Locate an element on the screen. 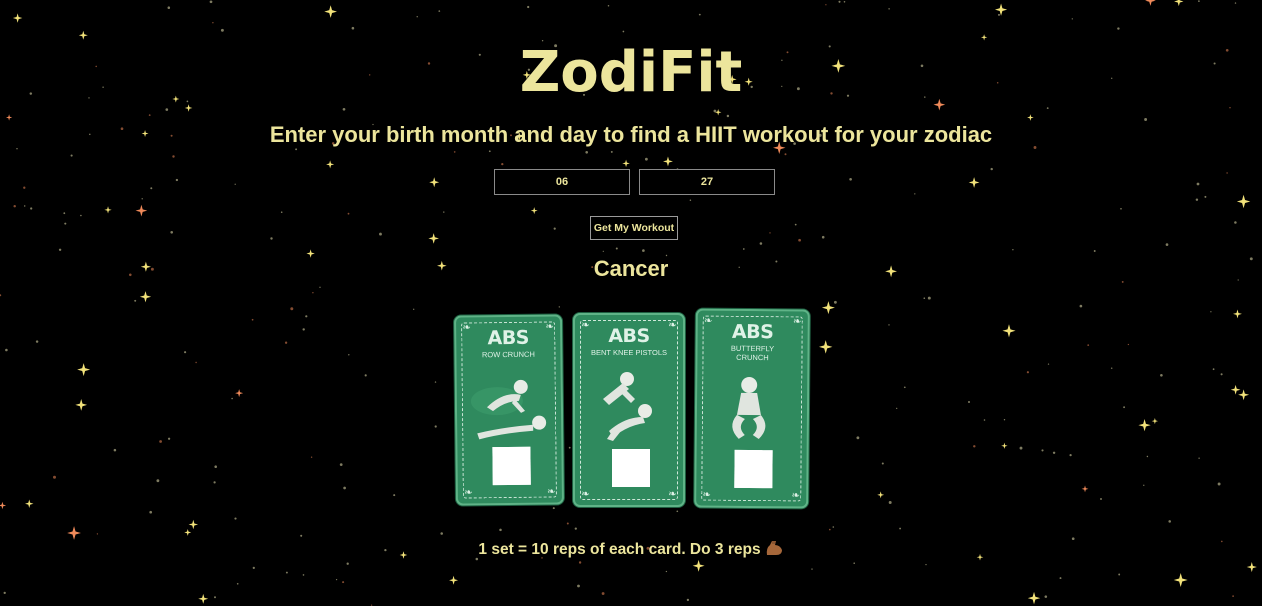 Image resolution: width=1262 pixels, height=606 pixels. instructions-text: 1 set = 10 reps of each card. Do 3 reps is located at coordinates (619, 549).